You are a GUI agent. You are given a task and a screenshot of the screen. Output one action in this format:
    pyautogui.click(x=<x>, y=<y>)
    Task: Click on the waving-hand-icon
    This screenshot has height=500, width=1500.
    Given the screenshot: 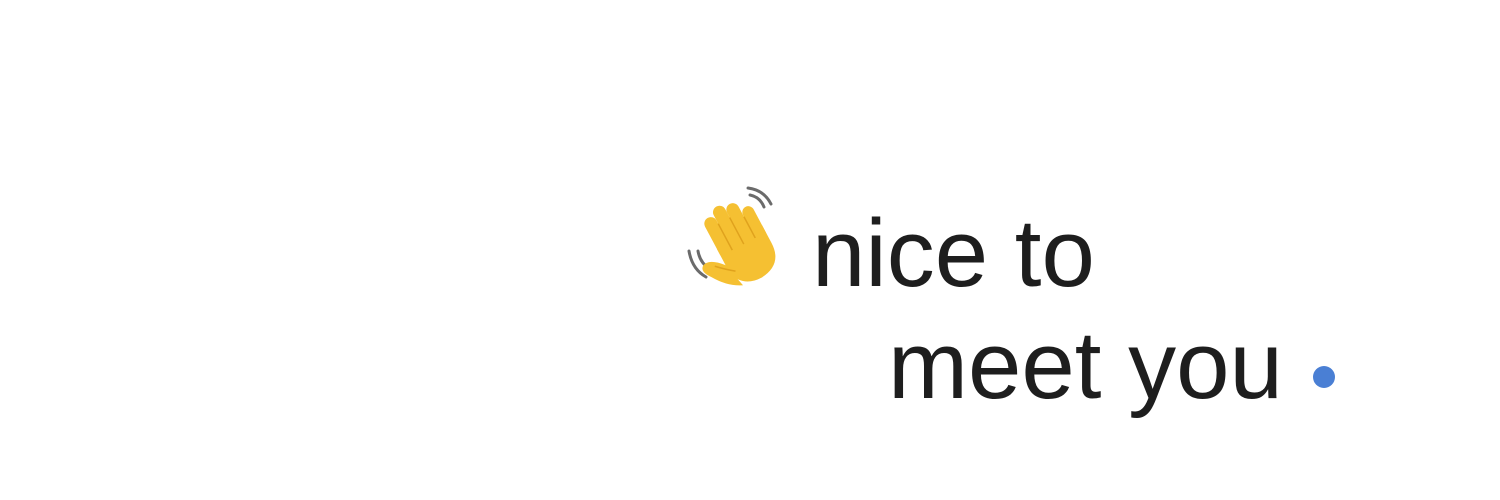 What is the action you would take?
    pyautogui.click(x=731, y=236)
    